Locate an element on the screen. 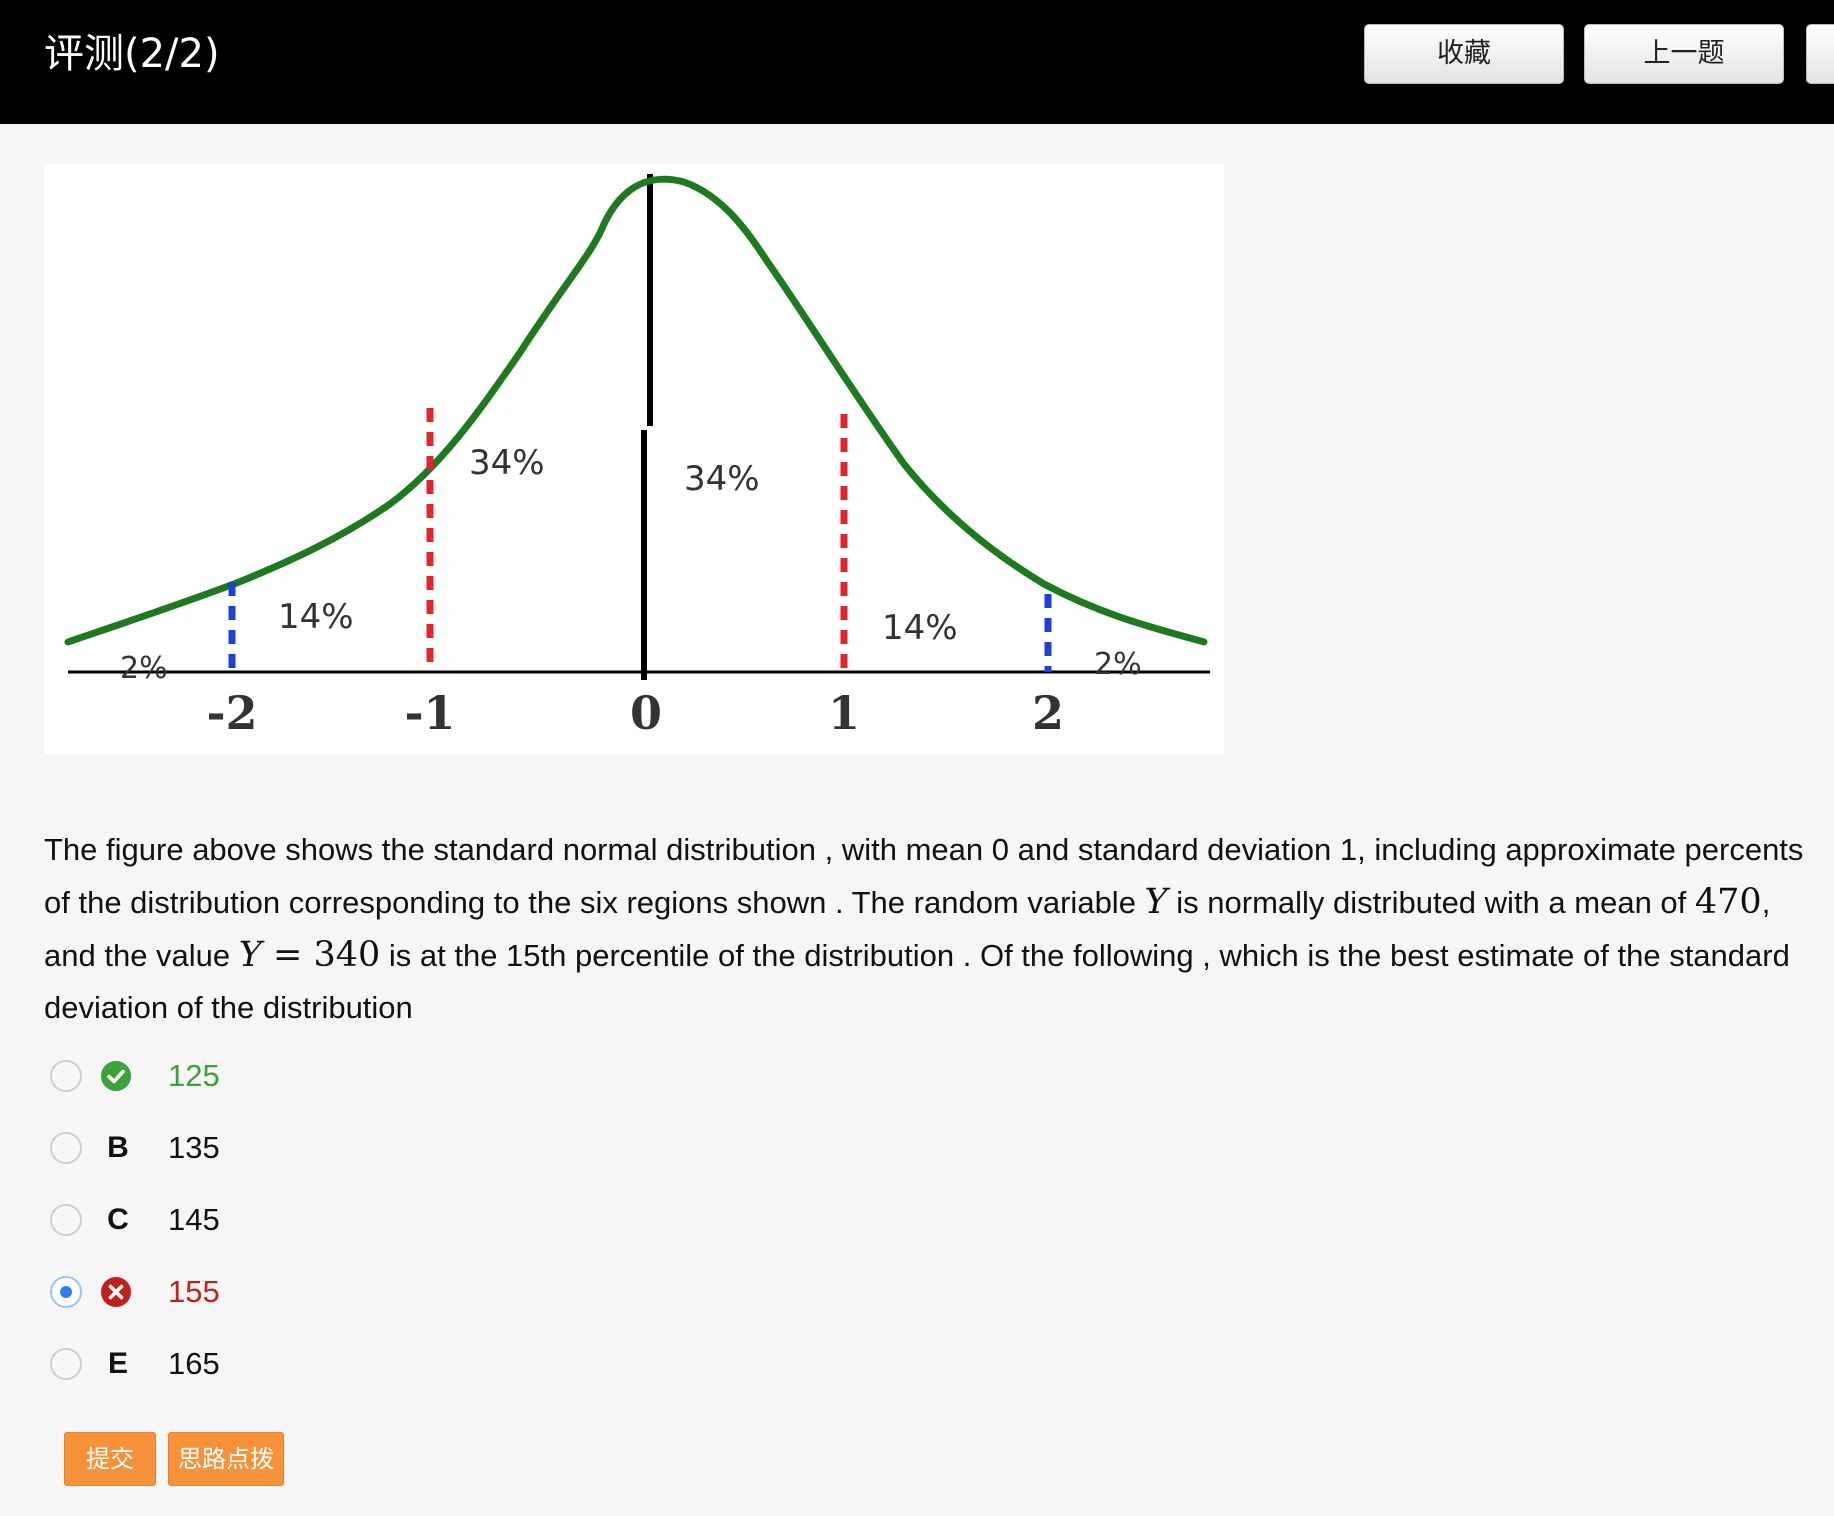 The height and width of the screenshot is (1516, 1834). x-circle-icon is located at coordinates (116, 1292).